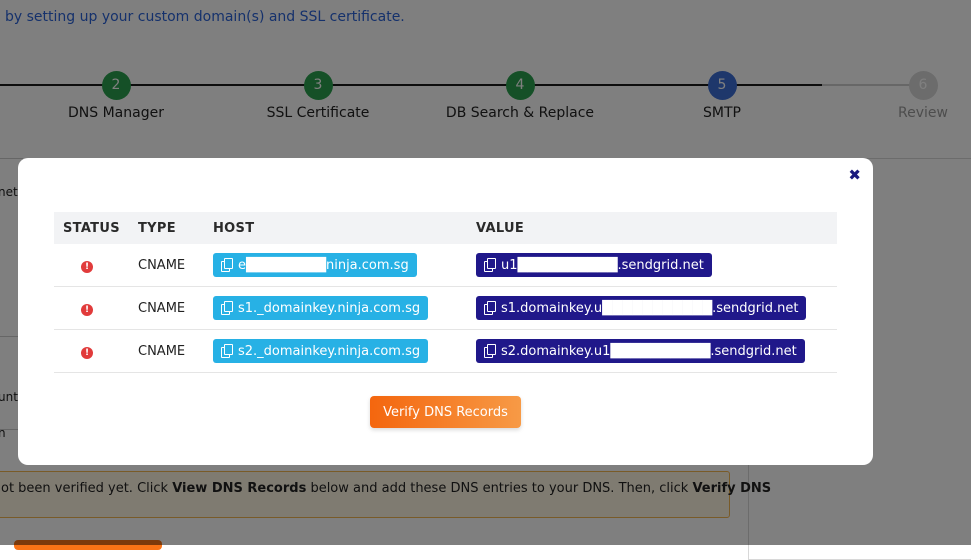 The image size is (971, 560). I want to click on column-header-host: HOST, so click(335, 228).